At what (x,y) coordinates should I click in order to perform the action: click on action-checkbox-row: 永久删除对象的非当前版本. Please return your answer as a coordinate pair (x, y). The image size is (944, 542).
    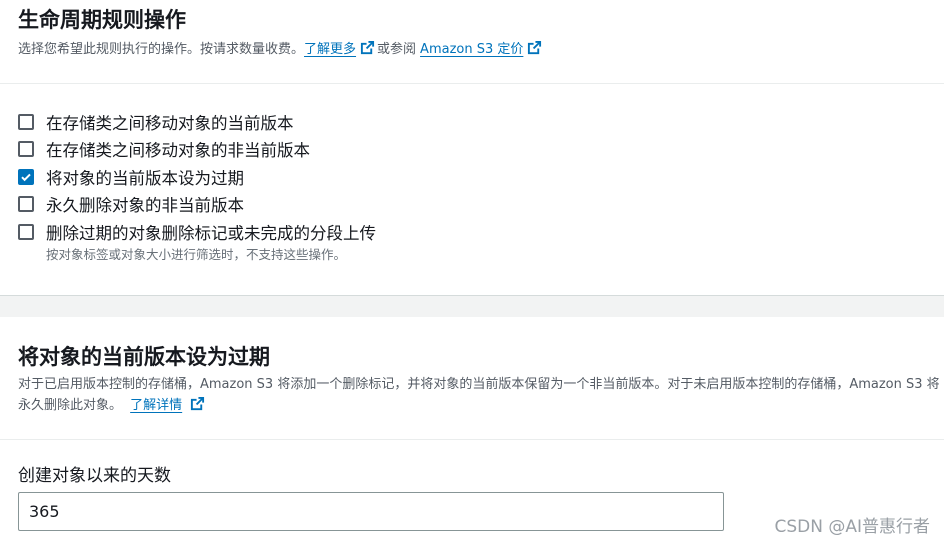
    Looking at the image, I should click on (468, 205).